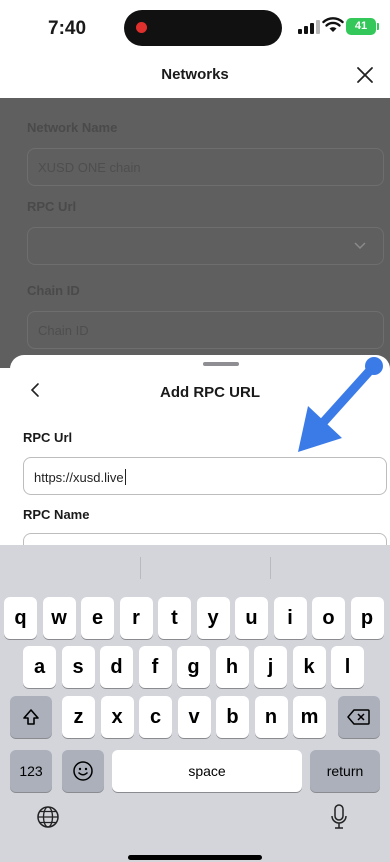  I want to click on key-d: d, so click(116, 667).